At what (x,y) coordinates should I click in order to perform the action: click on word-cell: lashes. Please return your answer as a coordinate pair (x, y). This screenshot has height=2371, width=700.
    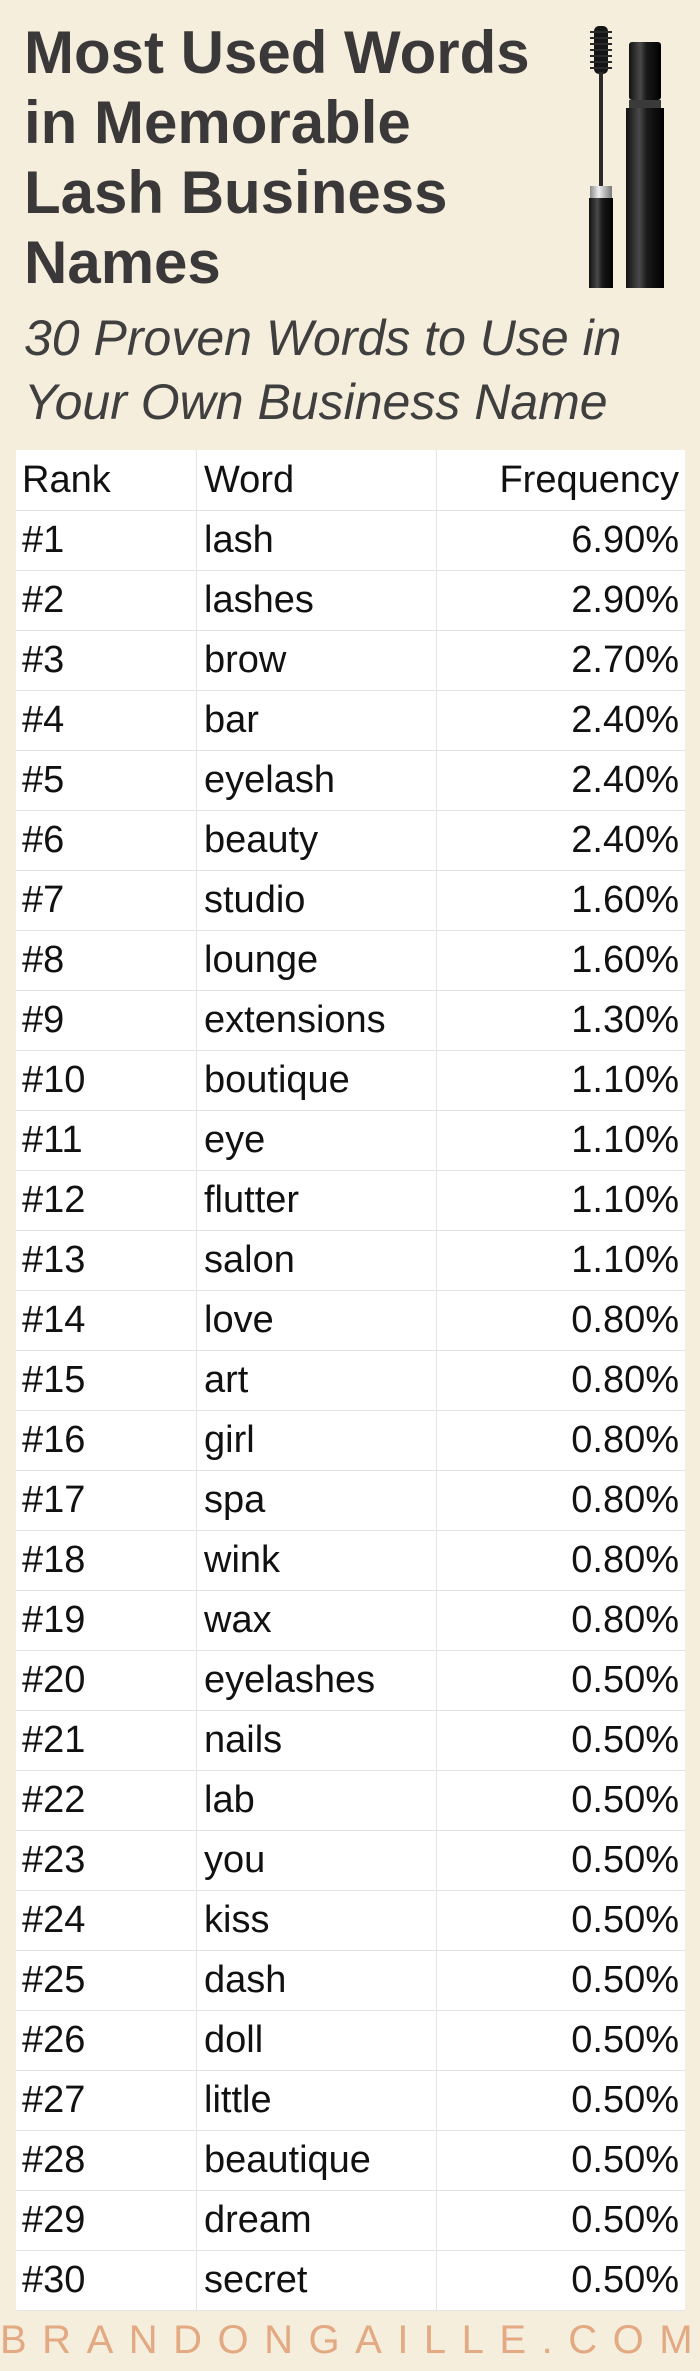
    Looking at the image, I should click on (259, 600).